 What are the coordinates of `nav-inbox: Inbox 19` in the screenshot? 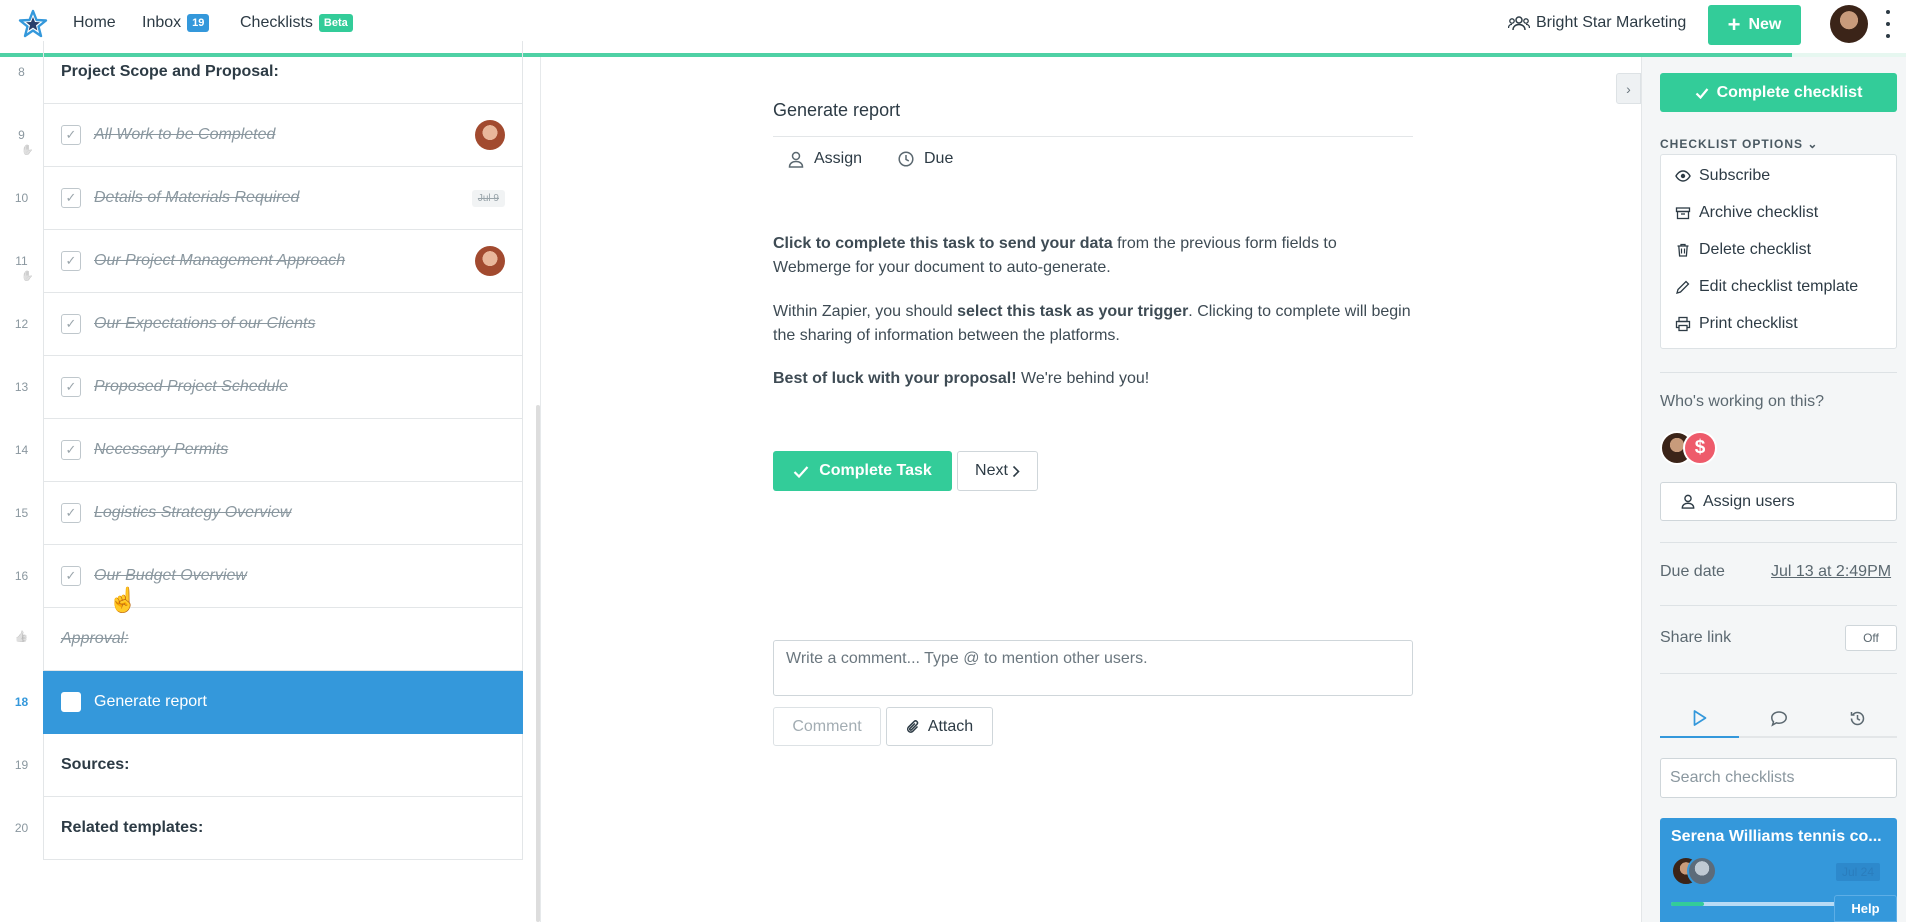 It's located at (176, 23).